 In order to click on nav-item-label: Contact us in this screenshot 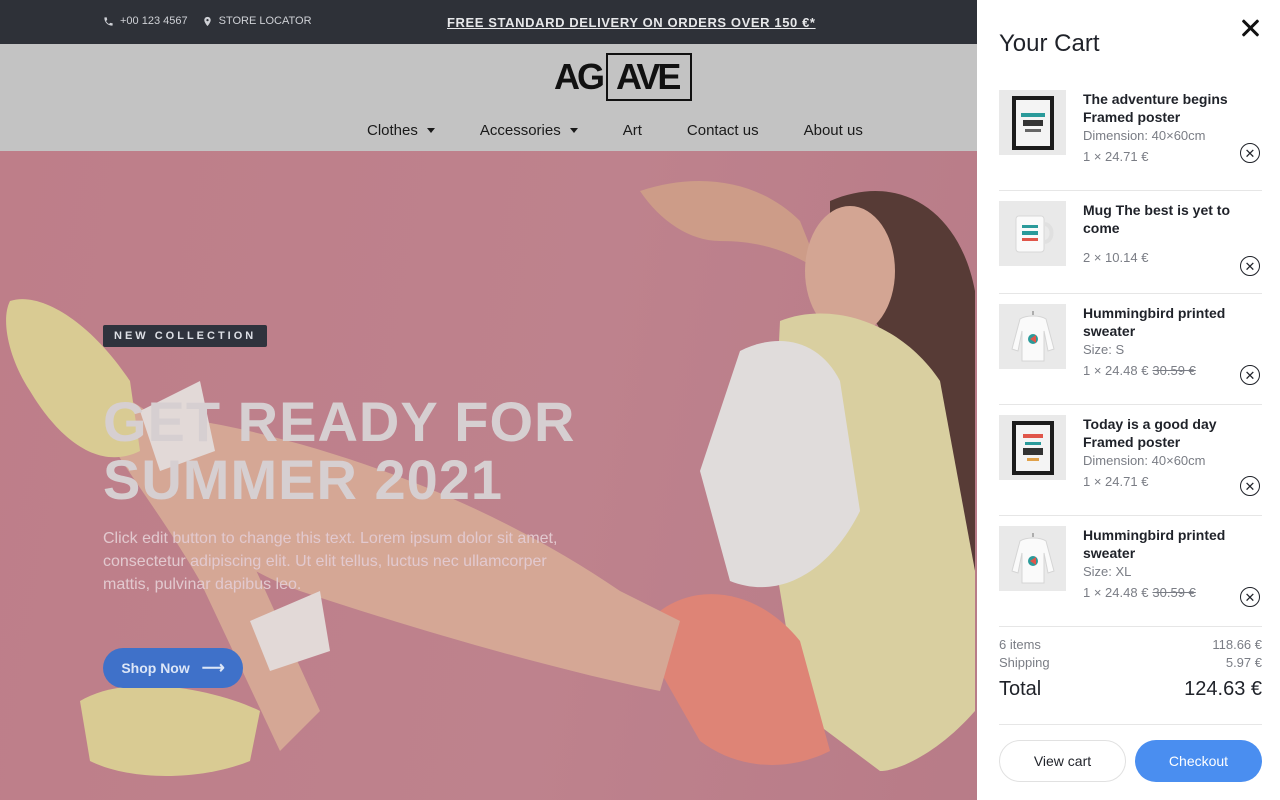, I will do `click(722, 130)`.